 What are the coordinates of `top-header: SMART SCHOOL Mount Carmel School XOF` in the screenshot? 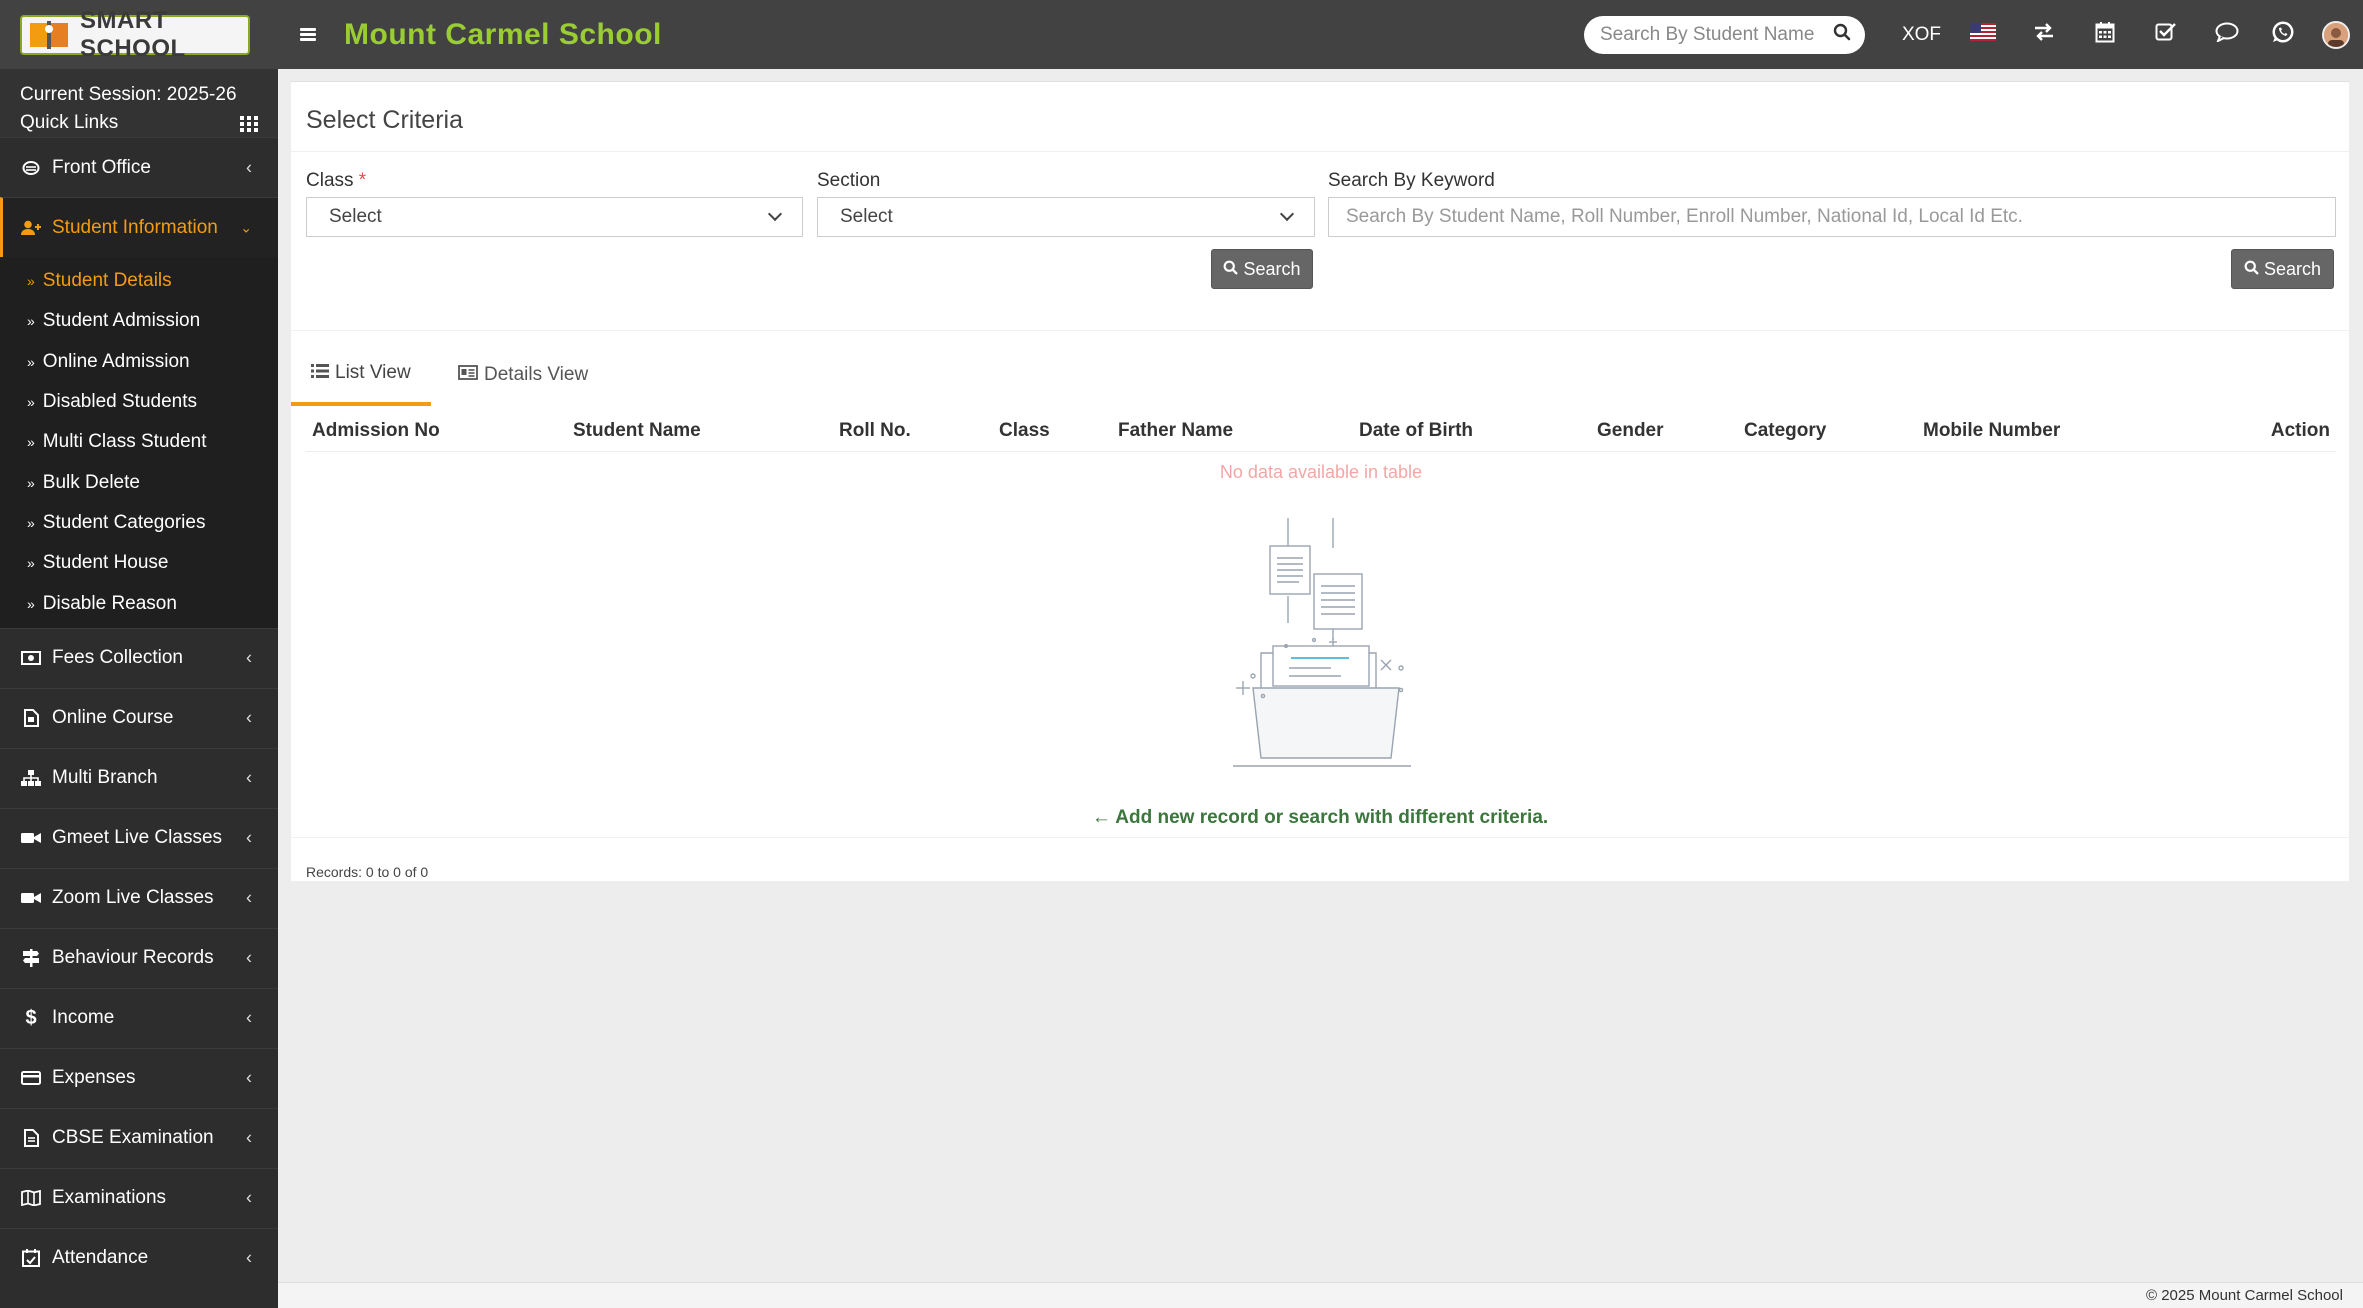 It's located at (1181, 34).